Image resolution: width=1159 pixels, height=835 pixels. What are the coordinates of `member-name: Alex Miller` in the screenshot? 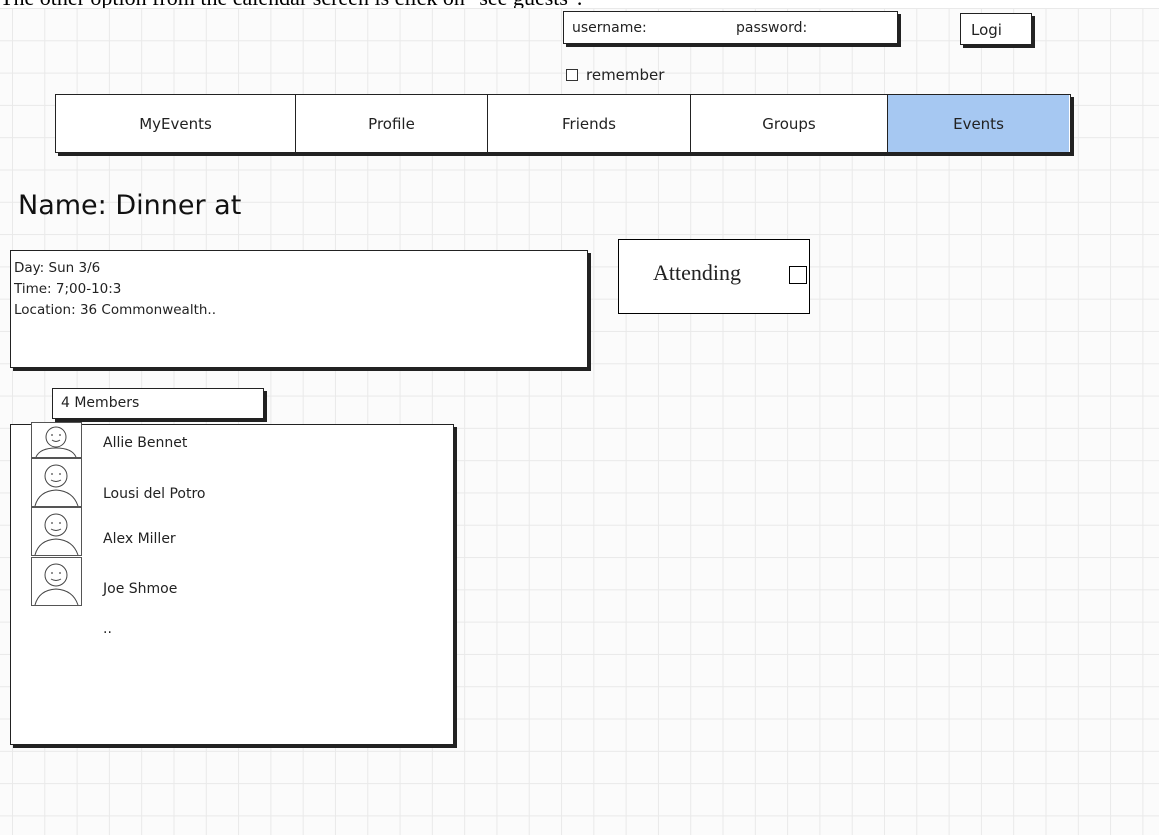 It's located at (139, 539).